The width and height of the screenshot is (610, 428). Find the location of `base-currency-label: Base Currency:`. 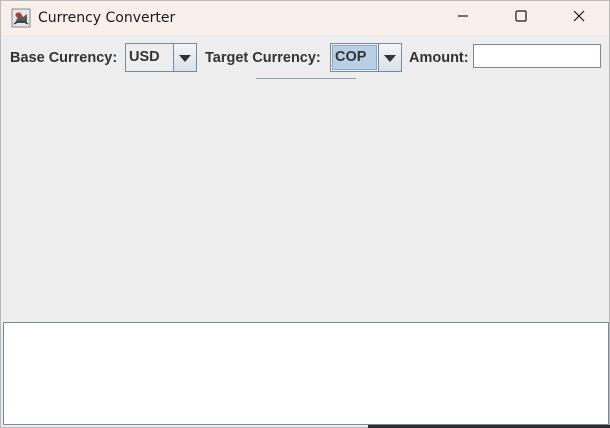

base-currency-label: Base Currency: is located at coordinates (64, 58).